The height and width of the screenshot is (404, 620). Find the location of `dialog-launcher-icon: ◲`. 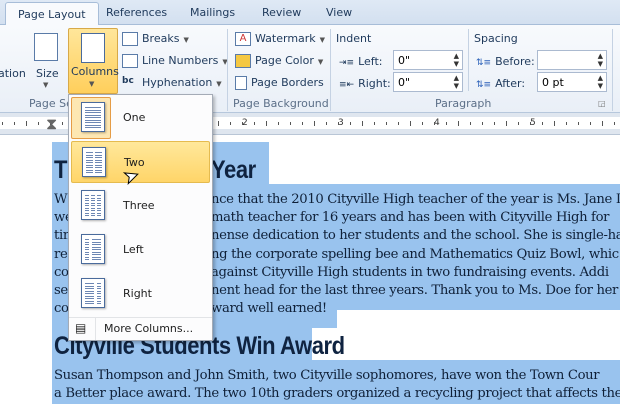

dialog-launcher-icon: ◲ is located at coordinates (602, 103).